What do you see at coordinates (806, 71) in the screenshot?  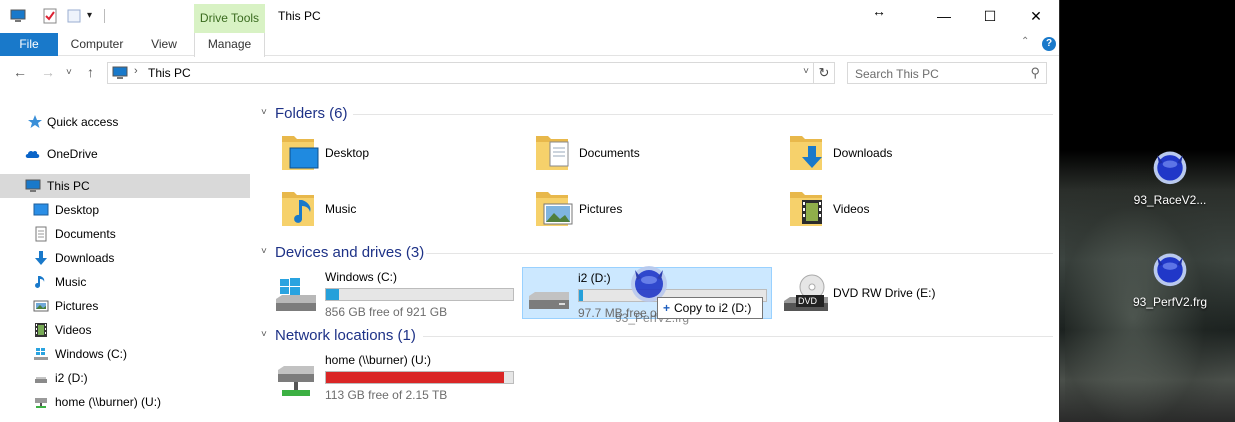 I see `address-dropdown-icon: ˅` at bounding box center [806, 71].